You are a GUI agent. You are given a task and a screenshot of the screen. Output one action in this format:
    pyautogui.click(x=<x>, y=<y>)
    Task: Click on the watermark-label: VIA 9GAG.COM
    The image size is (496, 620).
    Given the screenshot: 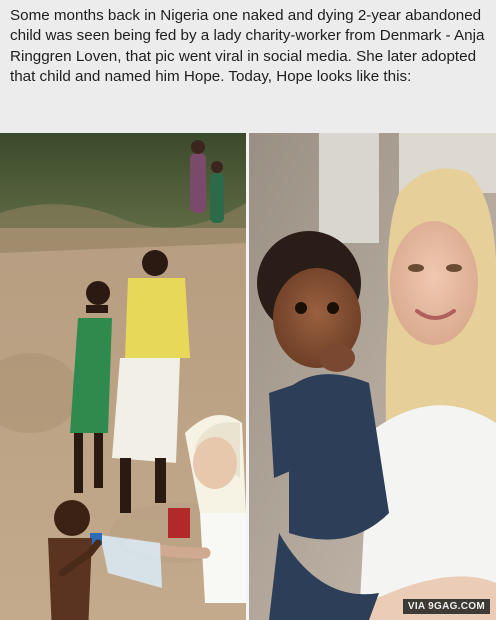 What is the action you would take?
    pyautogui.click(x=446, y=606)
    